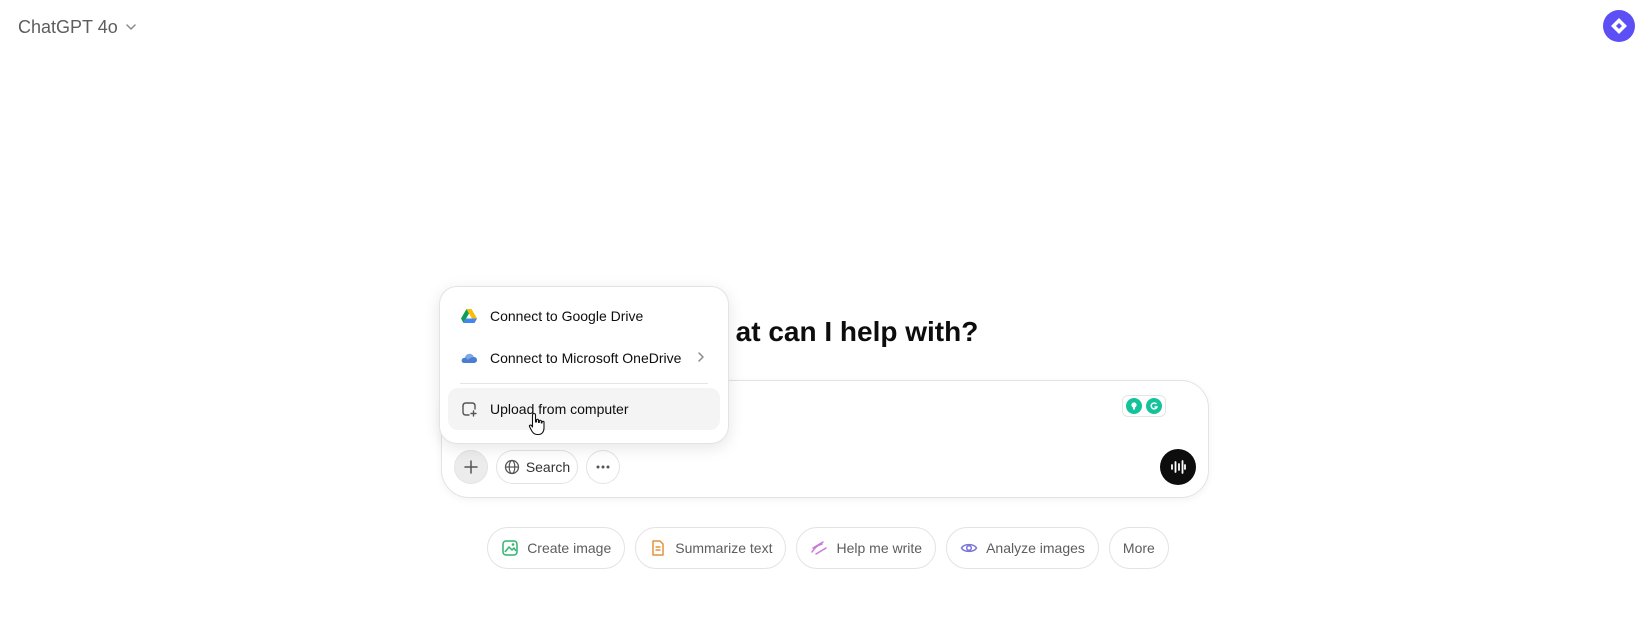 Image resolution: width=1650 pixels, height=624 pixels. I want to click on pen-icon, so click(819, 548).